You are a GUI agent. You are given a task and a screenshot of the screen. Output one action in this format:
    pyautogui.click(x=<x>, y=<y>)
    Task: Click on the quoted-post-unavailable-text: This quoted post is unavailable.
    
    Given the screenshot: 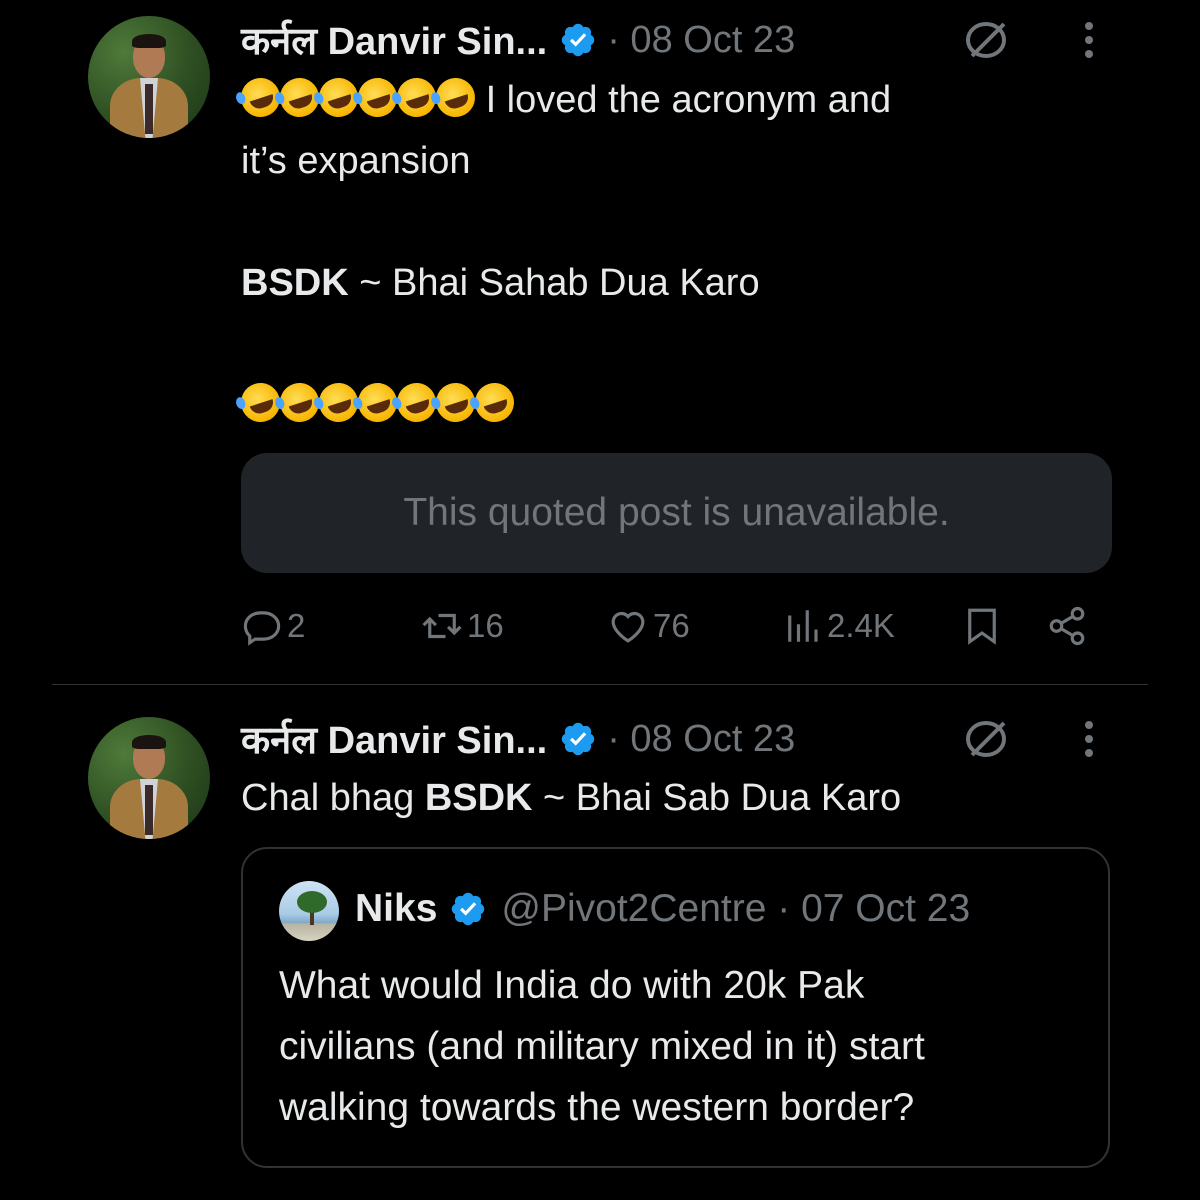 What is the action you would take?
    pyautogui.click(x=676, y=512)
    